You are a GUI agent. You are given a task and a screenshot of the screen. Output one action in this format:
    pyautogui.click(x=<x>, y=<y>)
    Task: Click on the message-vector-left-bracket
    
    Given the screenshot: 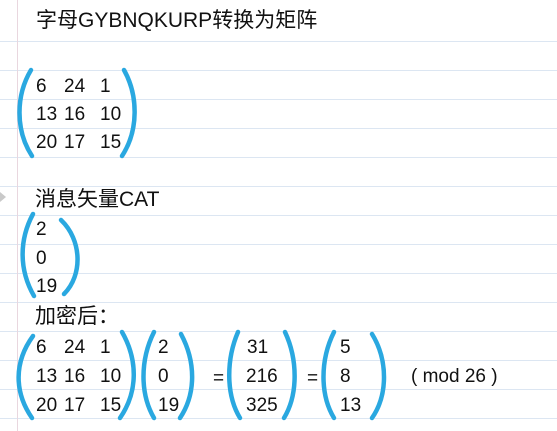 What is the action you would take?
    pyautogui.click(x=28, y=255)
    